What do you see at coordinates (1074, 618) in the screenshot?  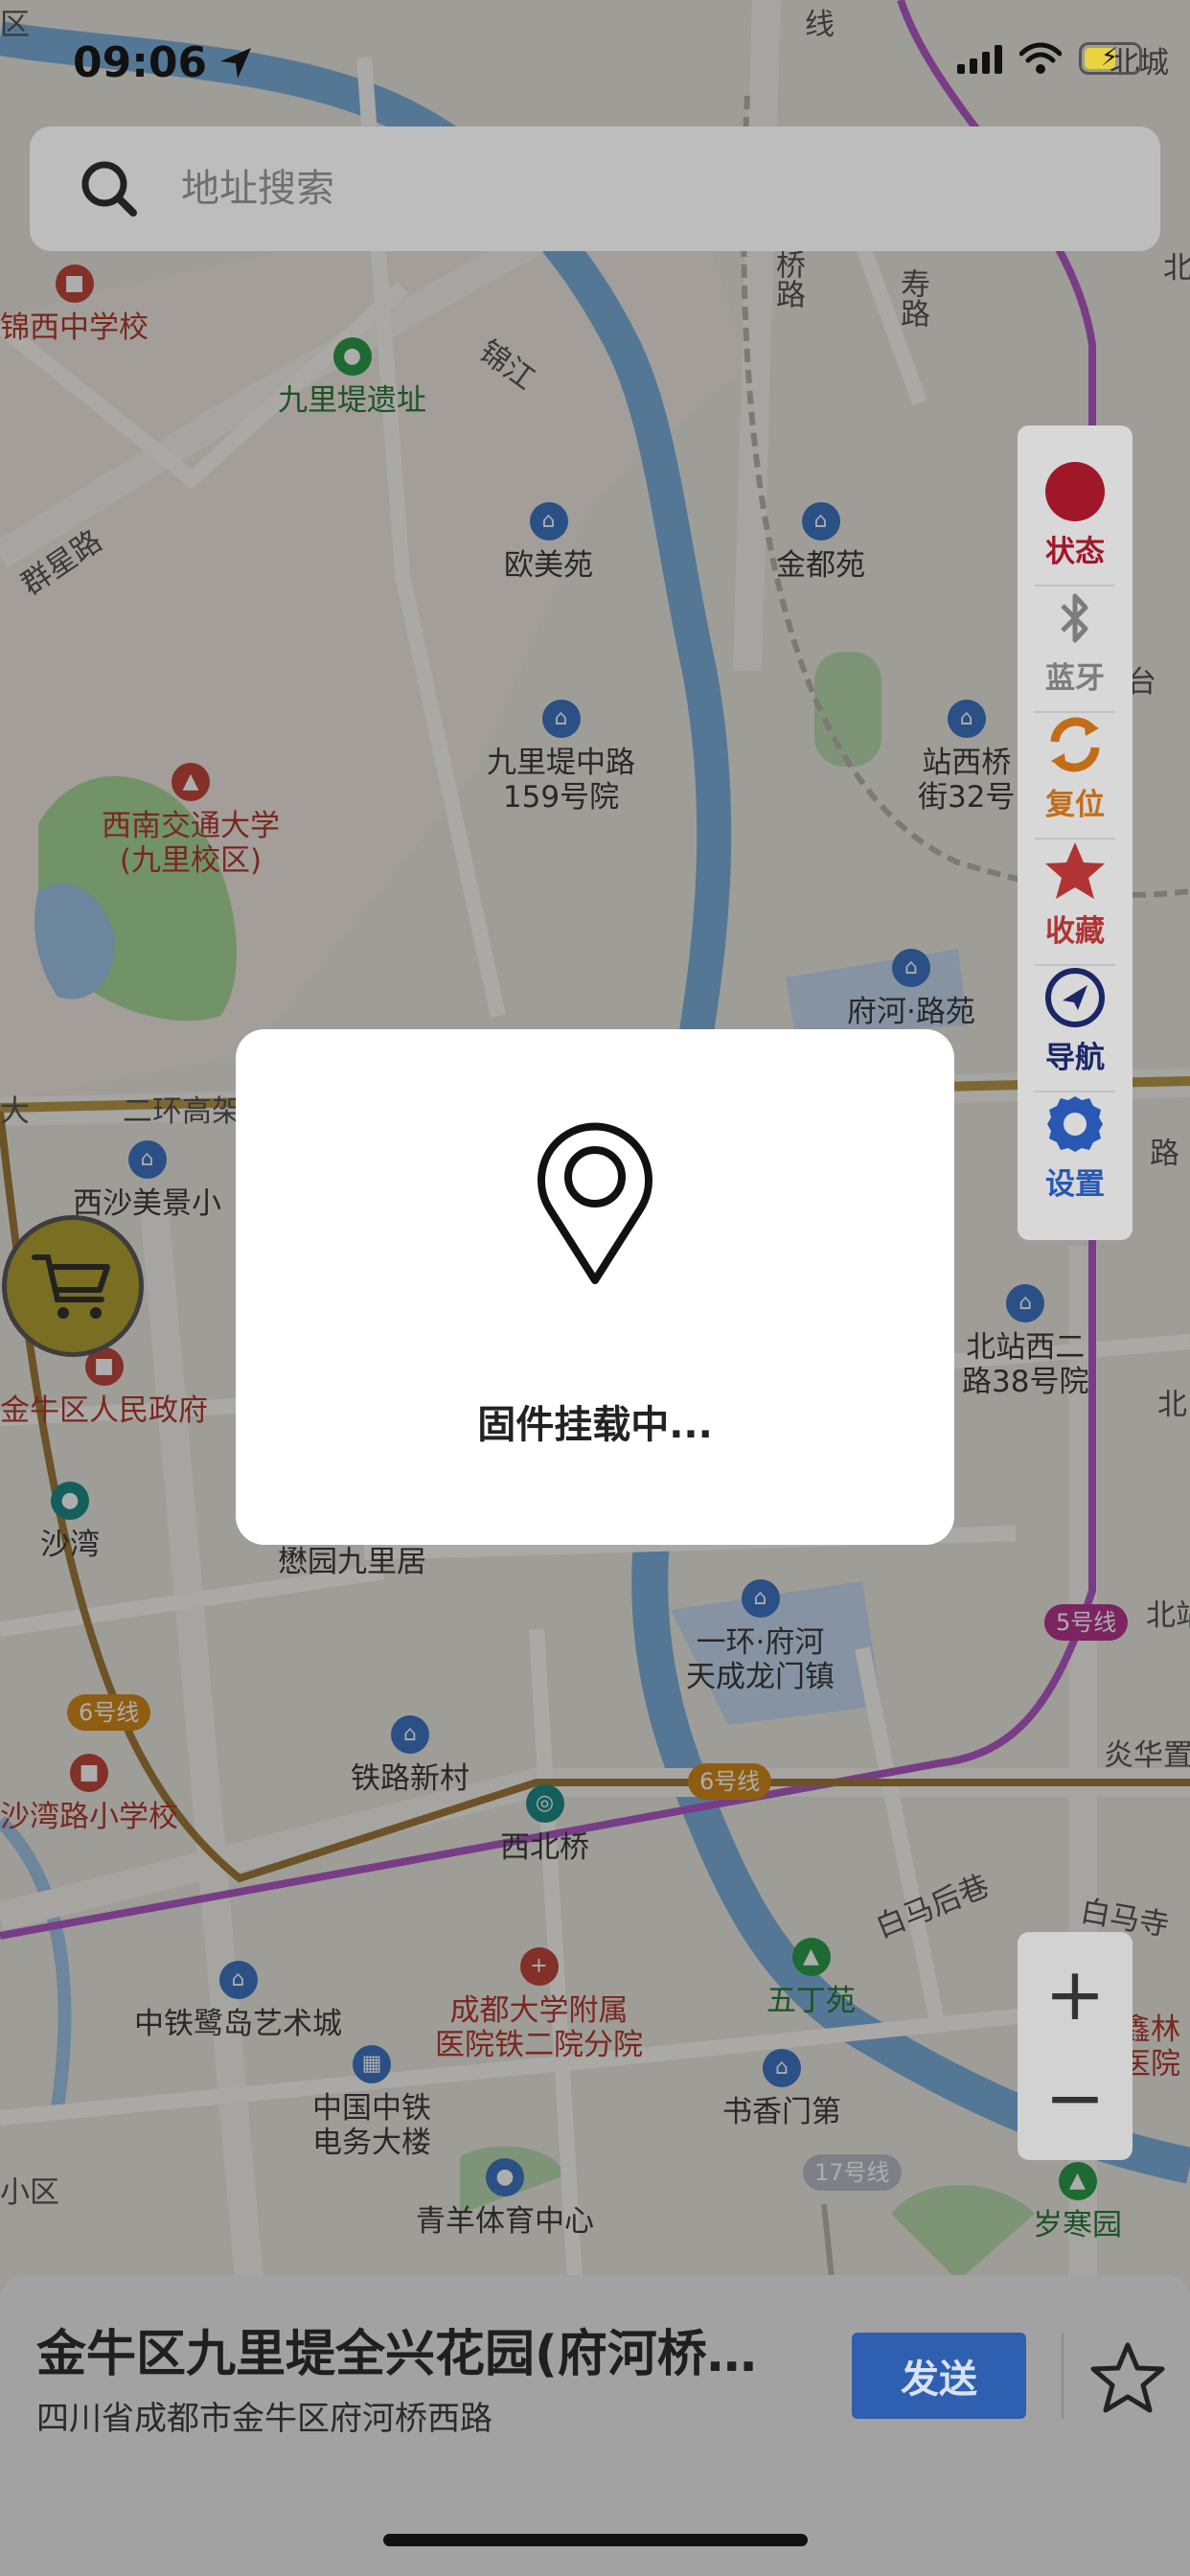 I see `bluetooth-icon` at bounding box center [1074, 618].